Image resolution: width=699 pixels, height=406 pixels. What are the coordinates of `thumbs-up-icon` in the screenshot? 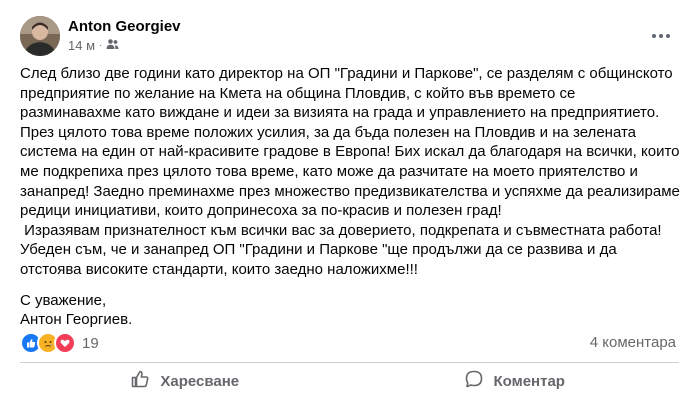 It's located at (140, 381).